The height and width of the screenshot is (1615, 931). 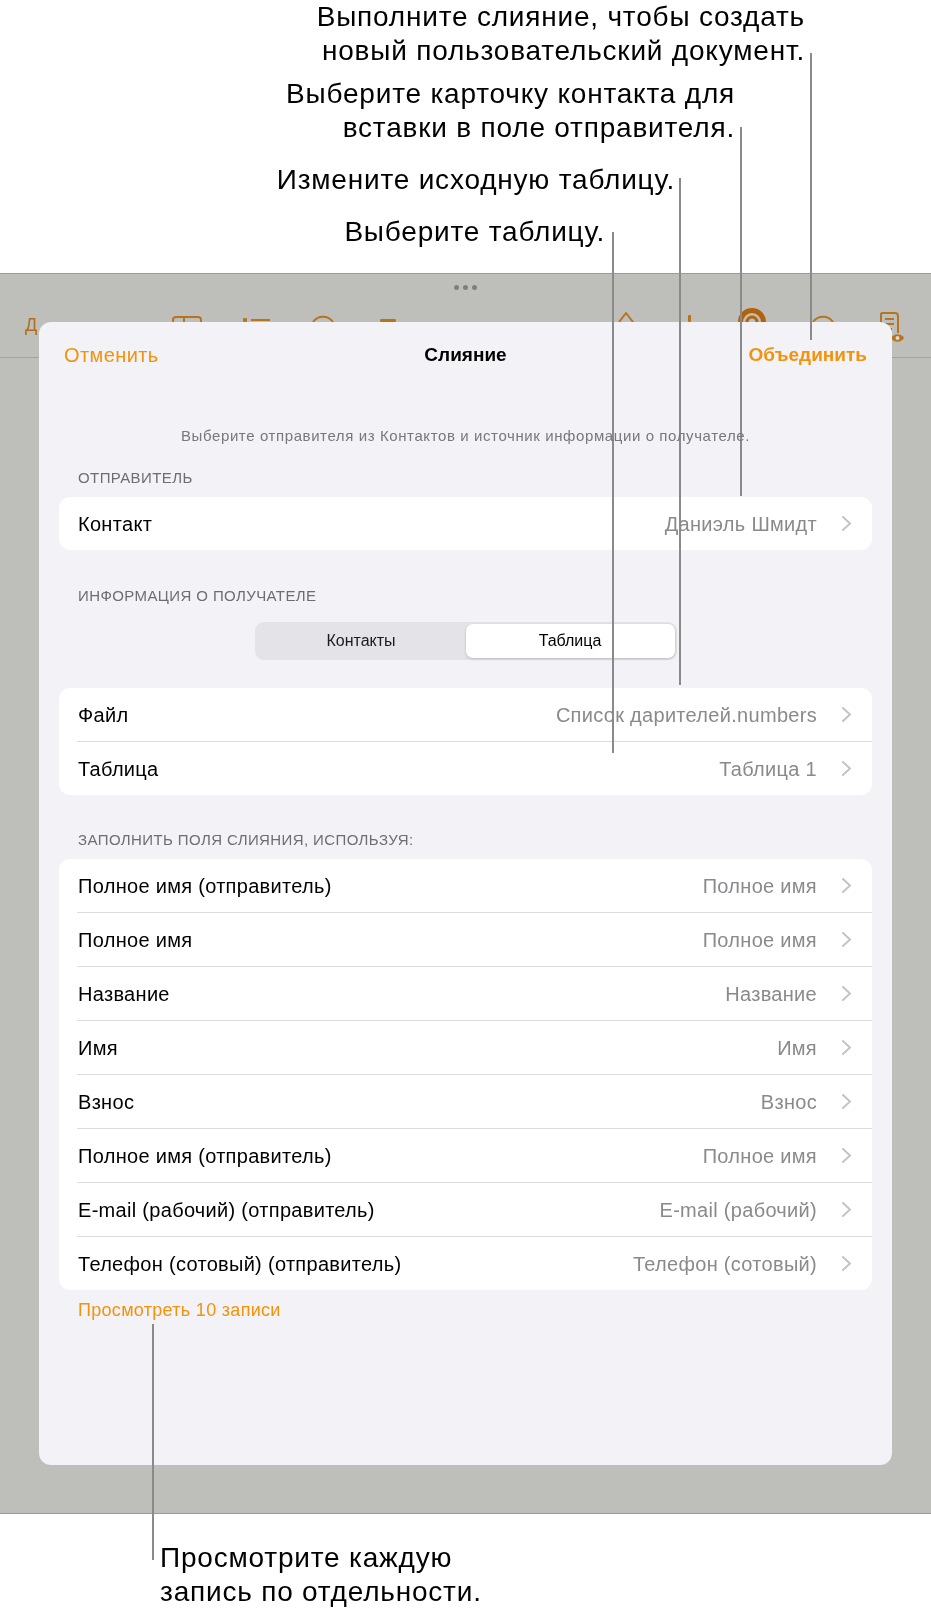 What do you see at coordinates (111, 355) in the screenshot?
I see `cancel-button: Отменить` at bounding box center [111, 355].